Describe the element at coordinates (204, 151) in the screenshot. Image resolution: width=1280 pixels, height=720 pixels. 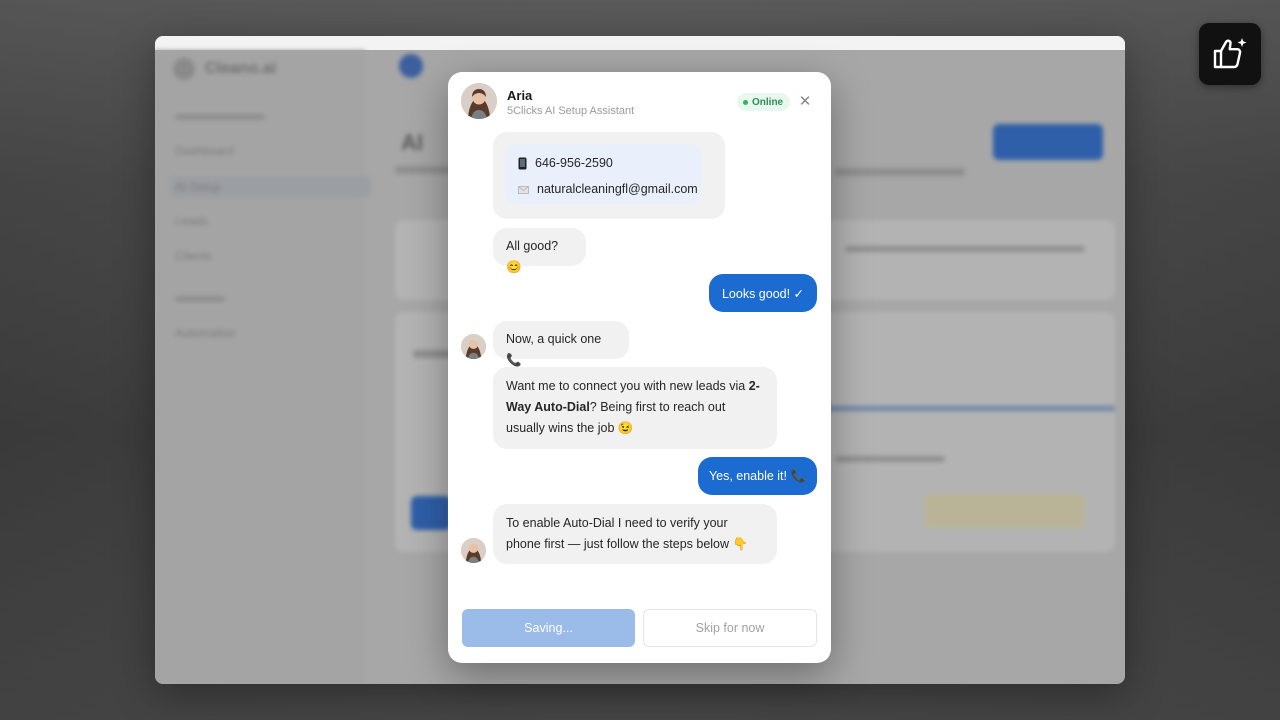
I see `sidebar-item-dashboard: Dashboard` at that location.